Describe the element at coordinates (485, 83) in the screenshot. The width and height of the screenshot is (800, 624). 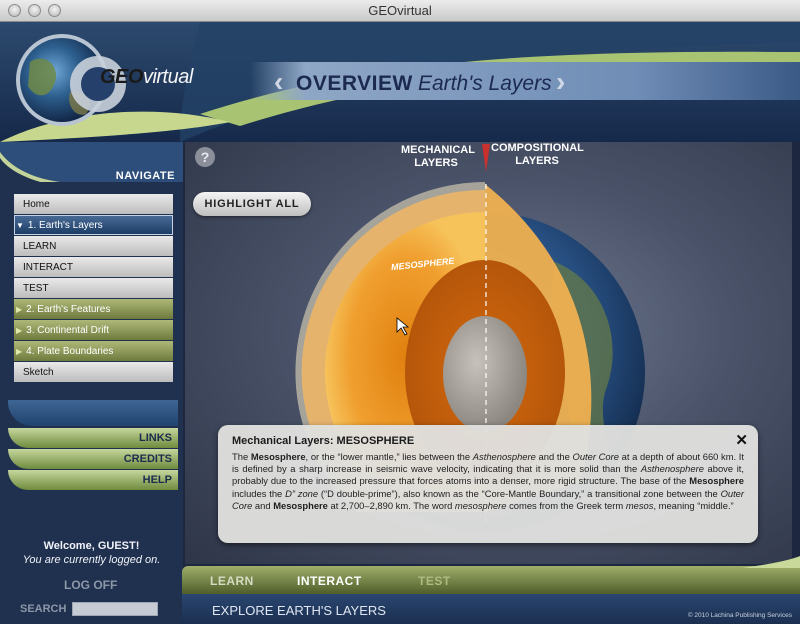
I see `topic-title: Earth's Layers` at that location.